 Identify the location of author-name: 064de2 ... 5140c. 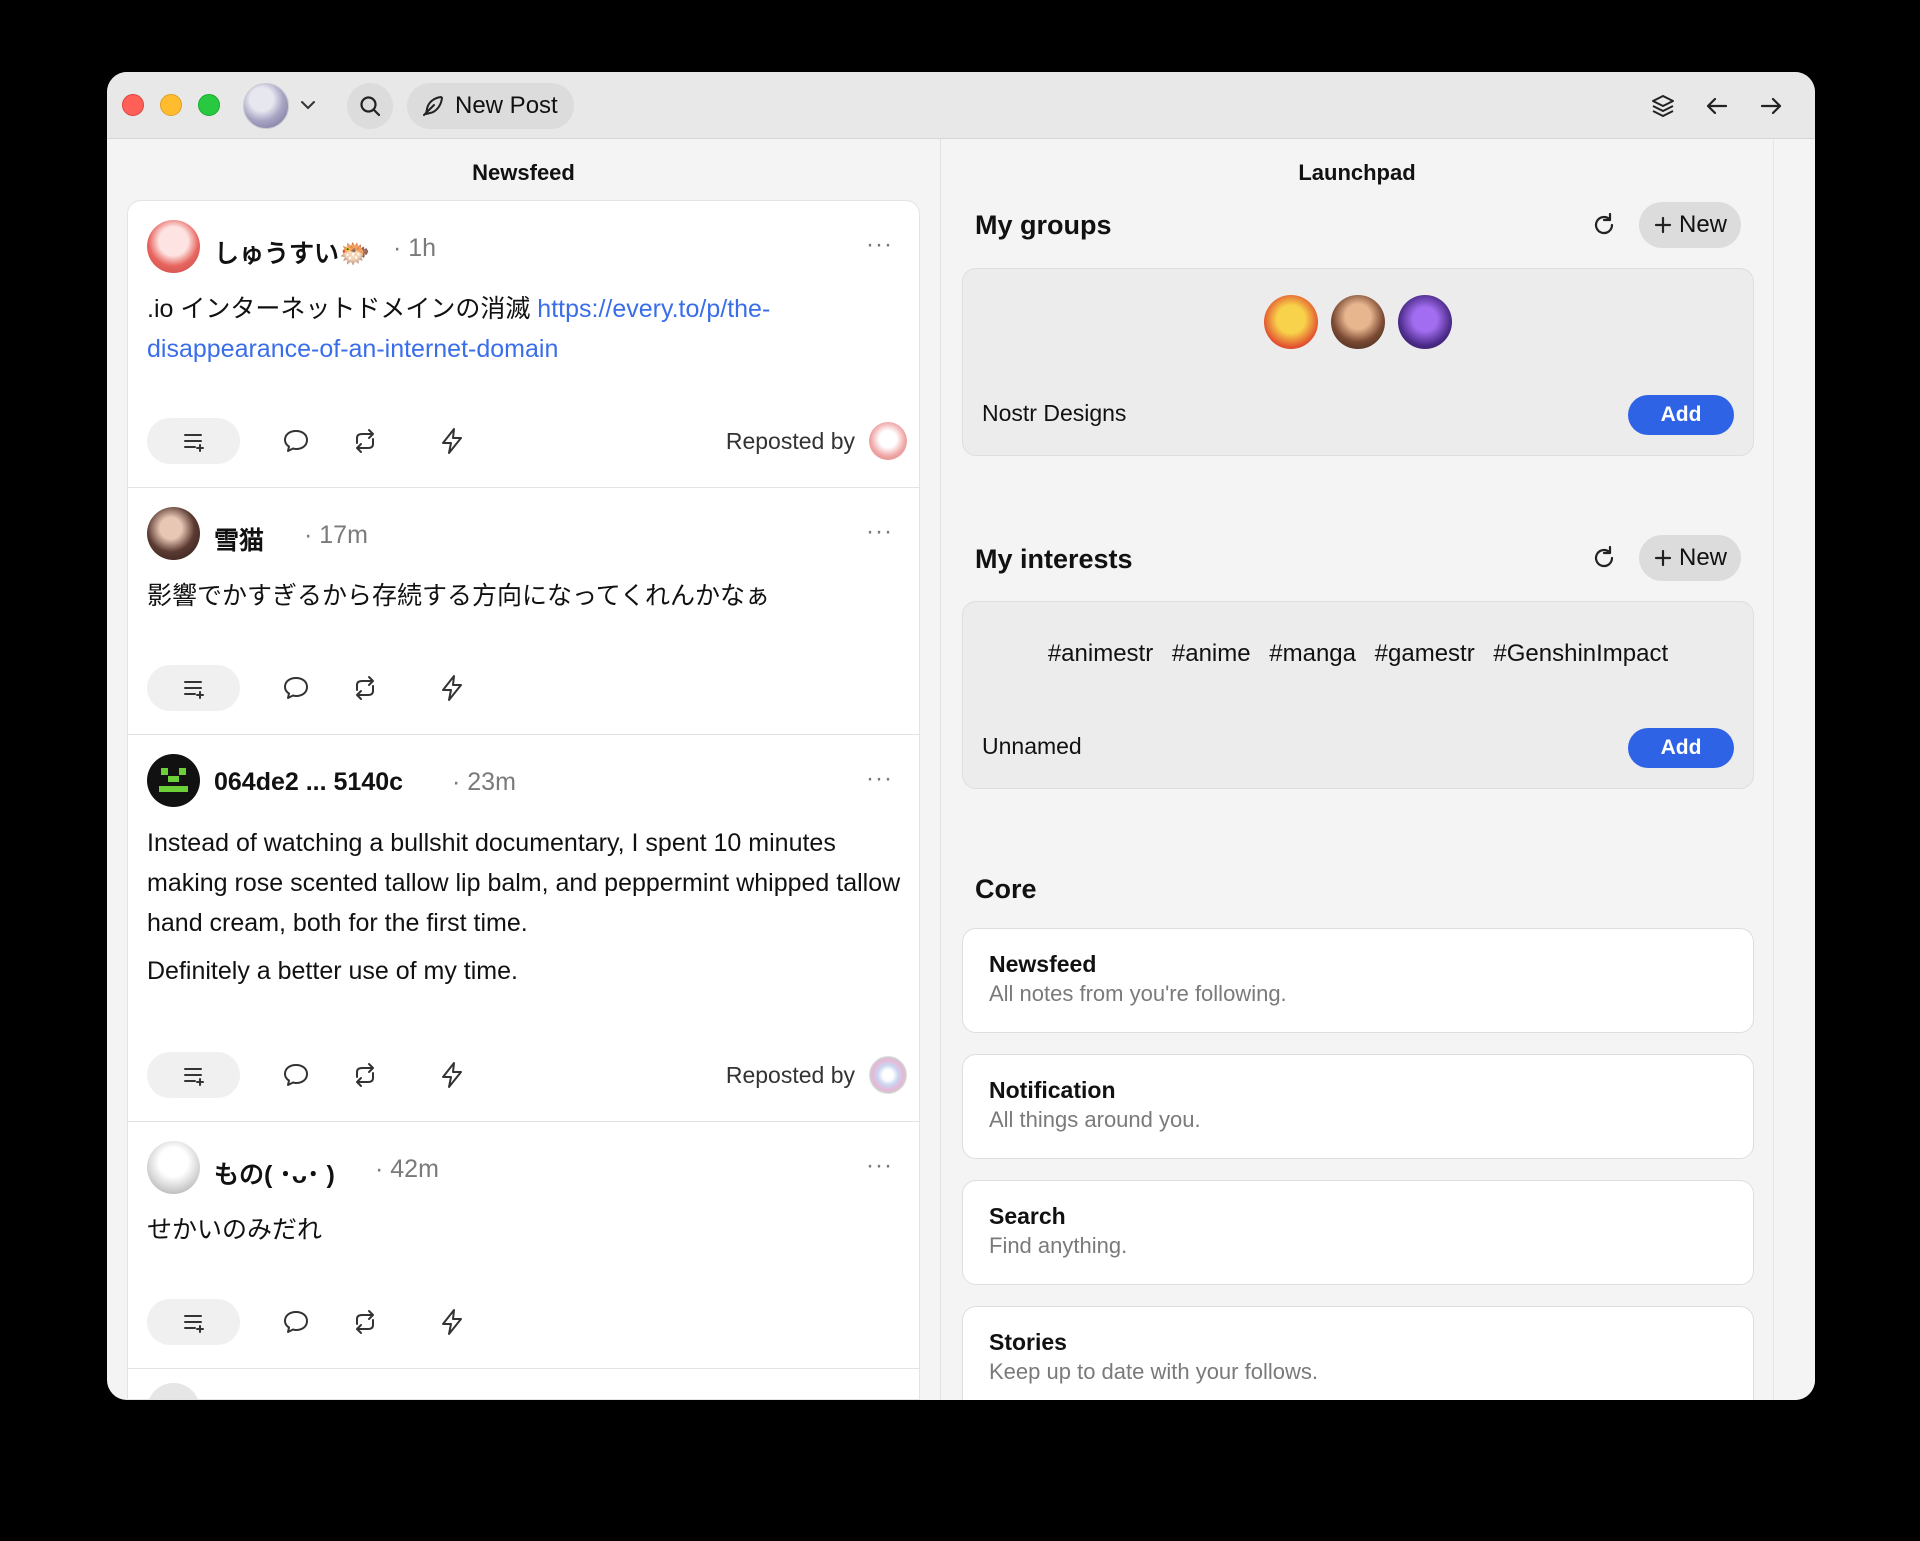
(308, 782).